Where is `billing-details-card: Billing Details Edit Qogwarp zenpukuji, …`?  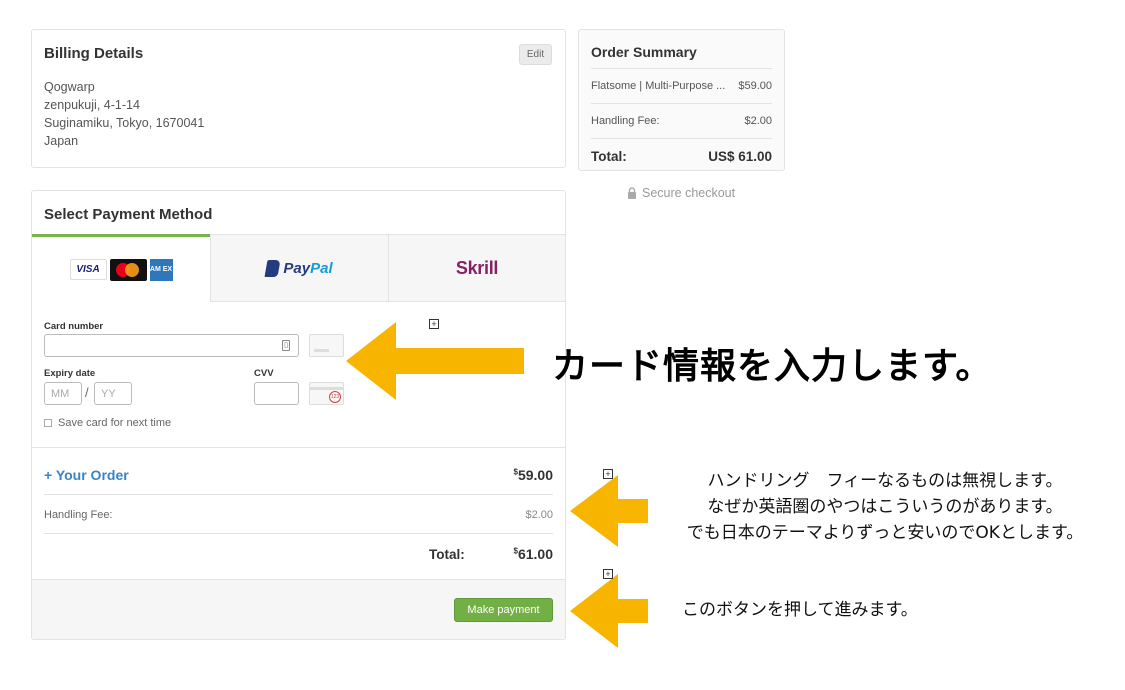 billing-details-card: Billing Details Edit Qogwarp zenpukuji, … is located at coordinates (298, 98).